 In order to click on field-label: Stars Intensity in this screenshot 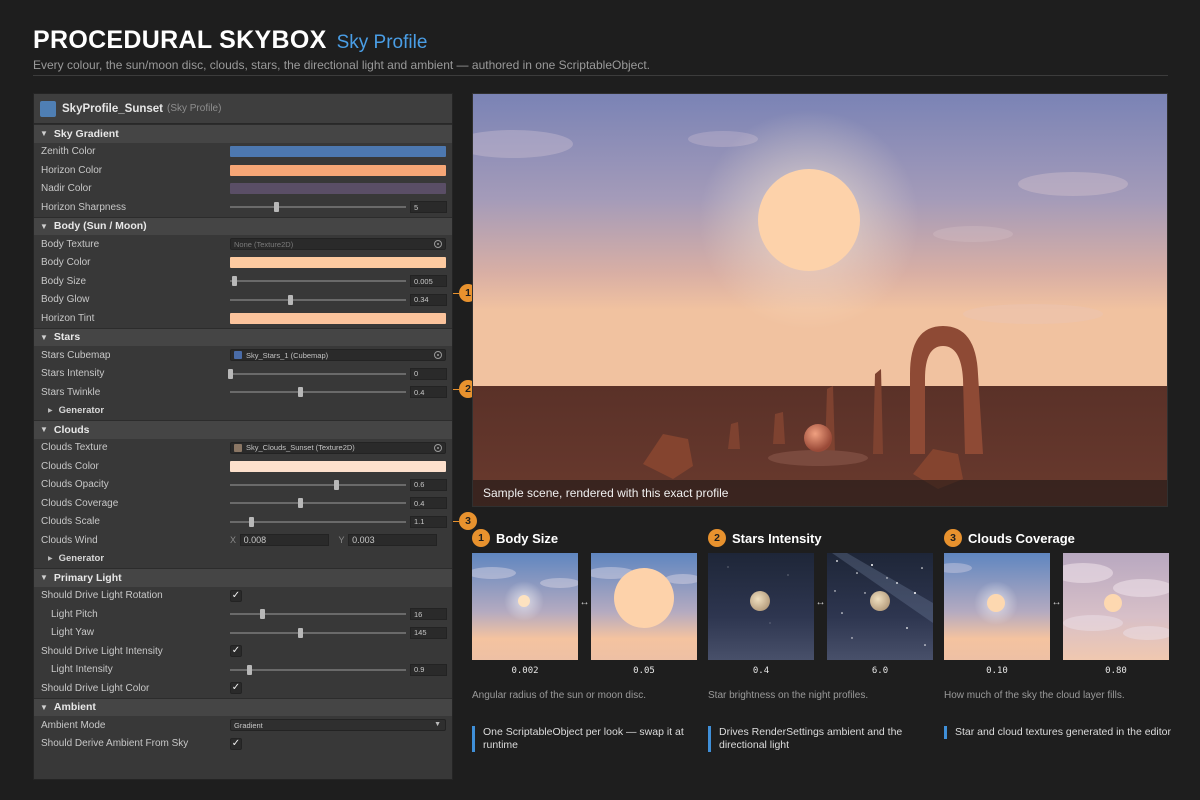, I will do `click(73, 374)`.